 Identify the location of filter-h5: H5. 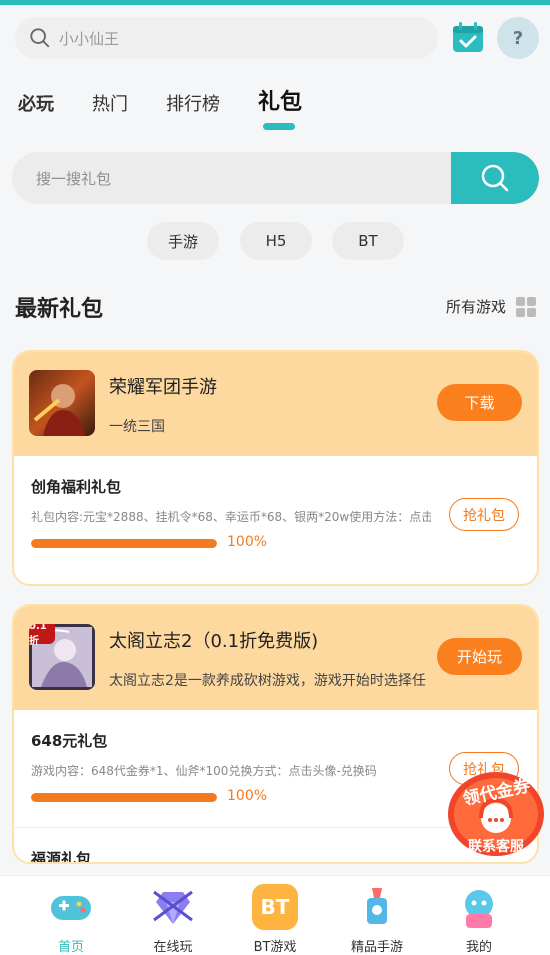
(276, 241).